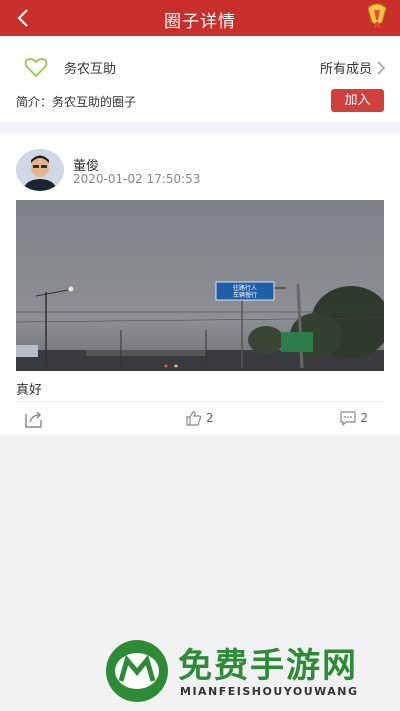 Image resolution: width=400 pixels, height=711 pixels. What do you see at coordinates (200, 79) in the screenshot?
I see `group-info-card: 务农互助 所有成员 简介： 务农互助的圈子 加入` at bounding box center [200, 79].